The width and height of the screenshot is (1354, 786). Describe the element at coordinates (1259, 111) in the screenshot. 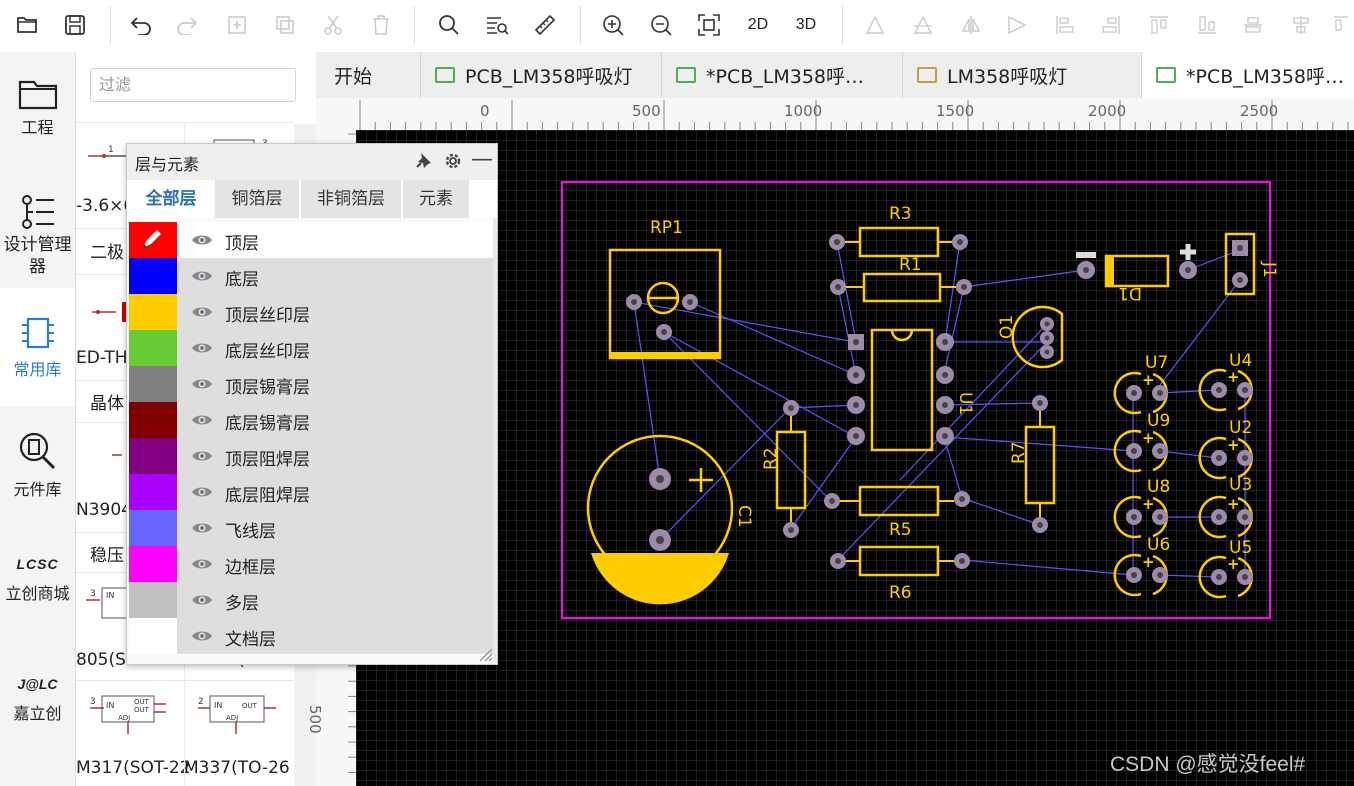

I see `ruler-label: 2500` at that location.